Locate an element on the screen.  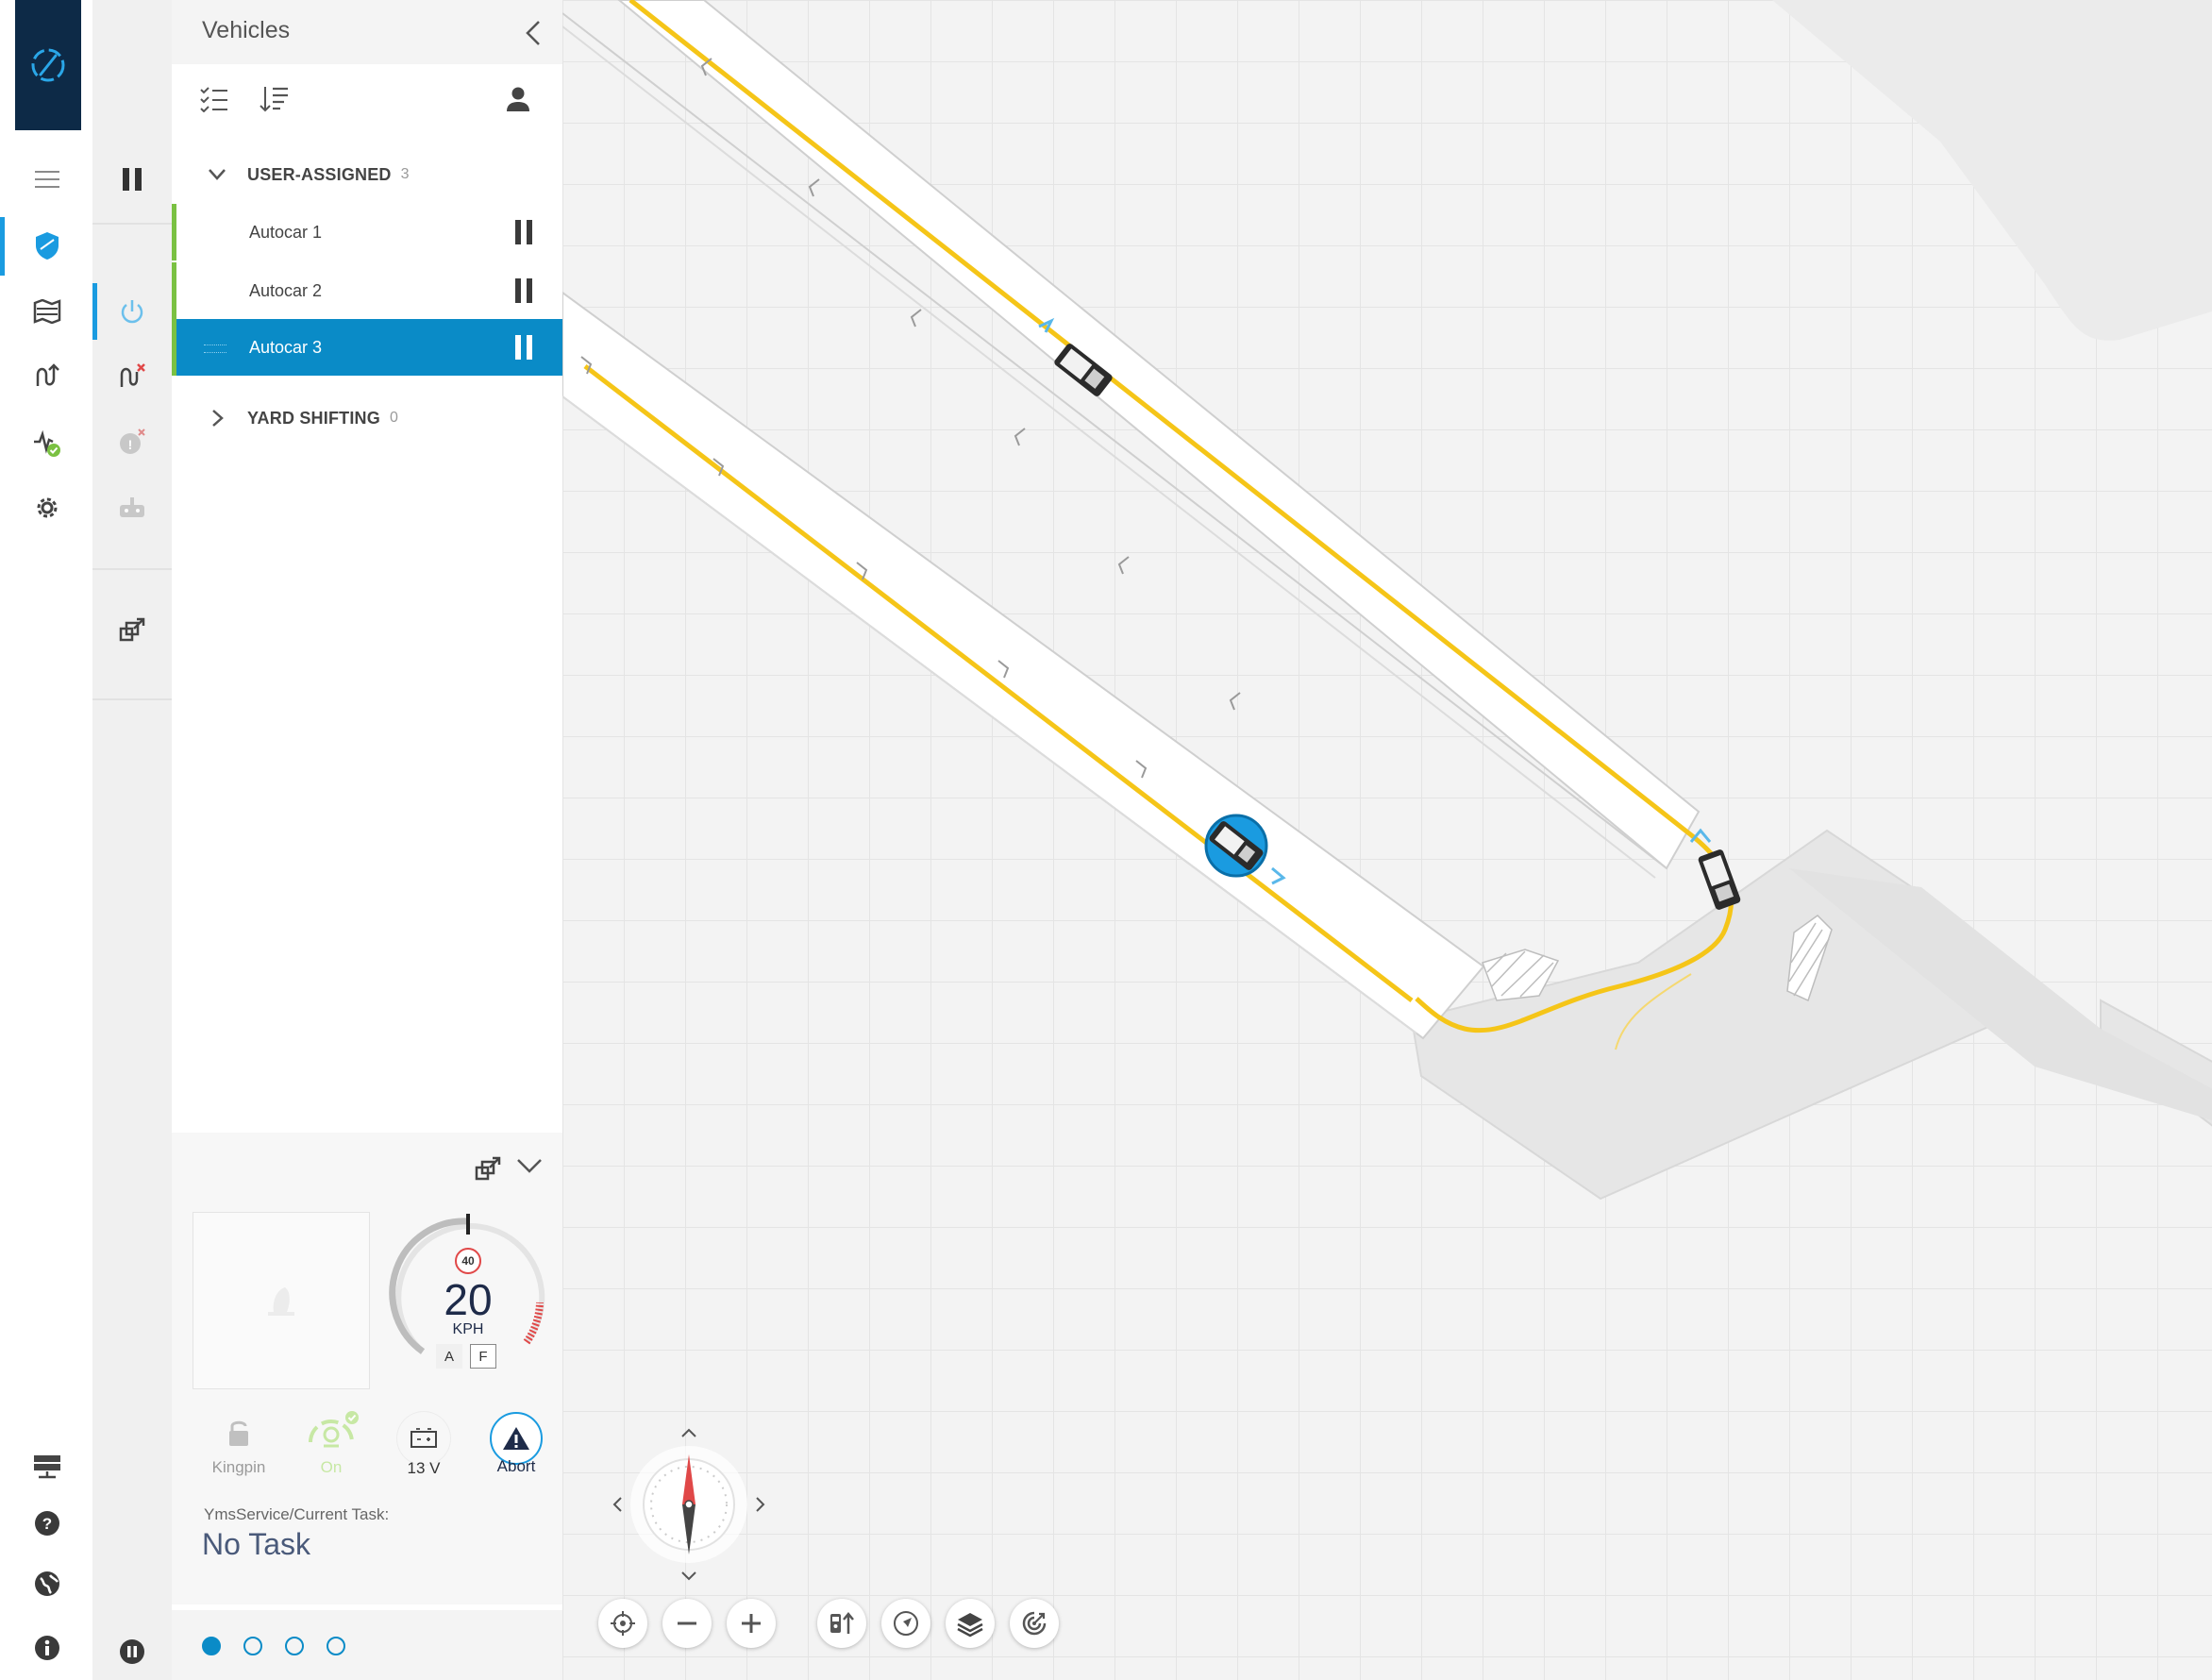
group-yard-shifting: YARD SHIFTING 0 is located at coordinates (367, 418).